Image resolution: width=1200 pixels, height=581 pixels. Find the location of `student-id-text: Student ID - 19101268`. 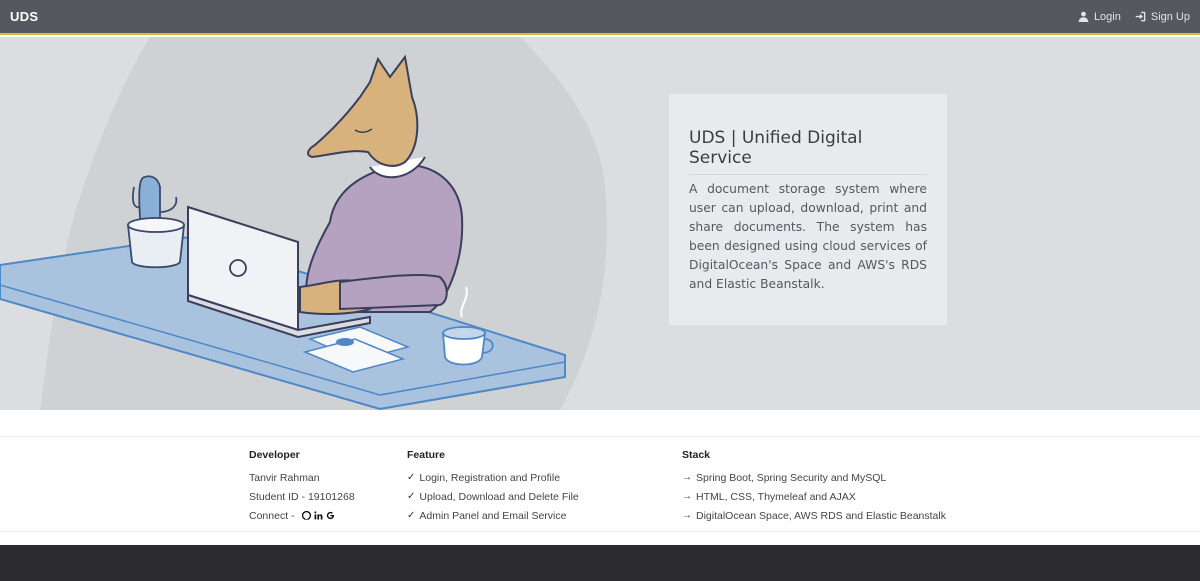

student-id-text: Student ID - 19101268 is located at coordinates (302, 496).